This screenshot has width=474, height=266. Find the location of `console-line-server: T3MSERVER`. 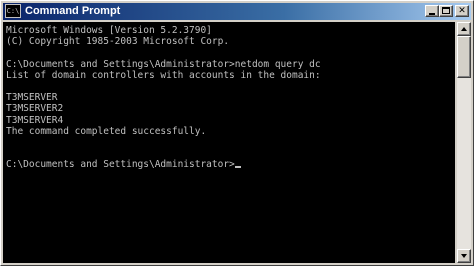

console-line-server: T3MSERVER is located at coordinates (32, 98).